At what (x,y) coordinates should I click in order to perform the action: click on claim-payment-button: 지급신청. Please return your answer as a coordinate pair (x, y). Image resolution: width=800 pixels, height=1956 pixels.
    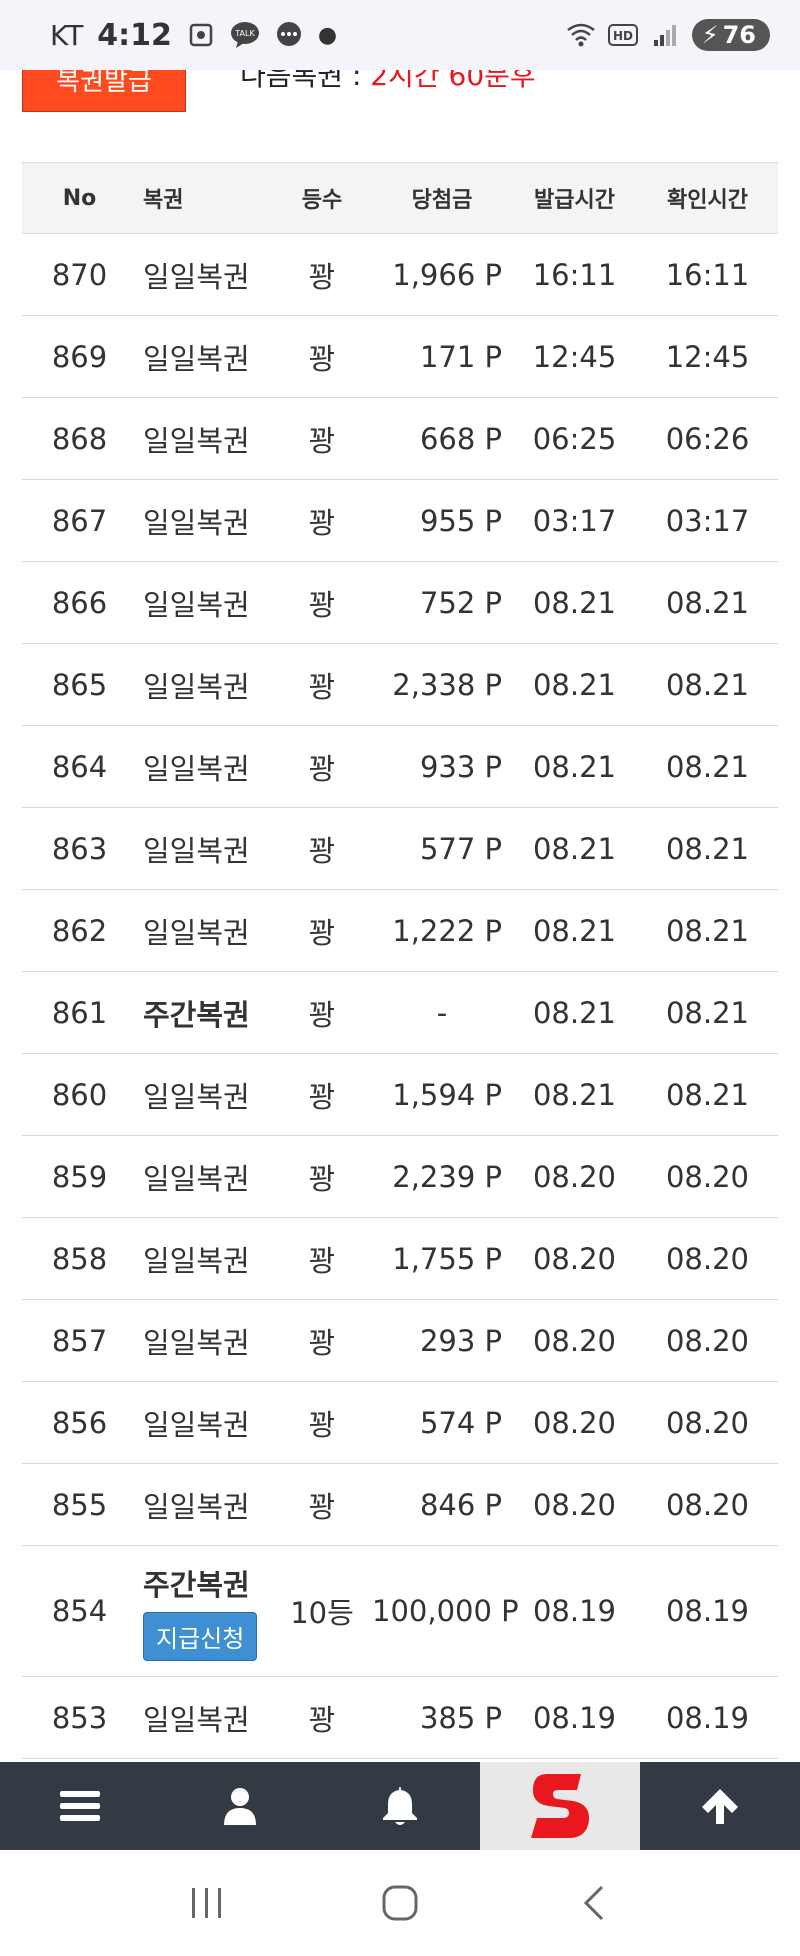
    Looking at the image, I should click on (200, 1636).